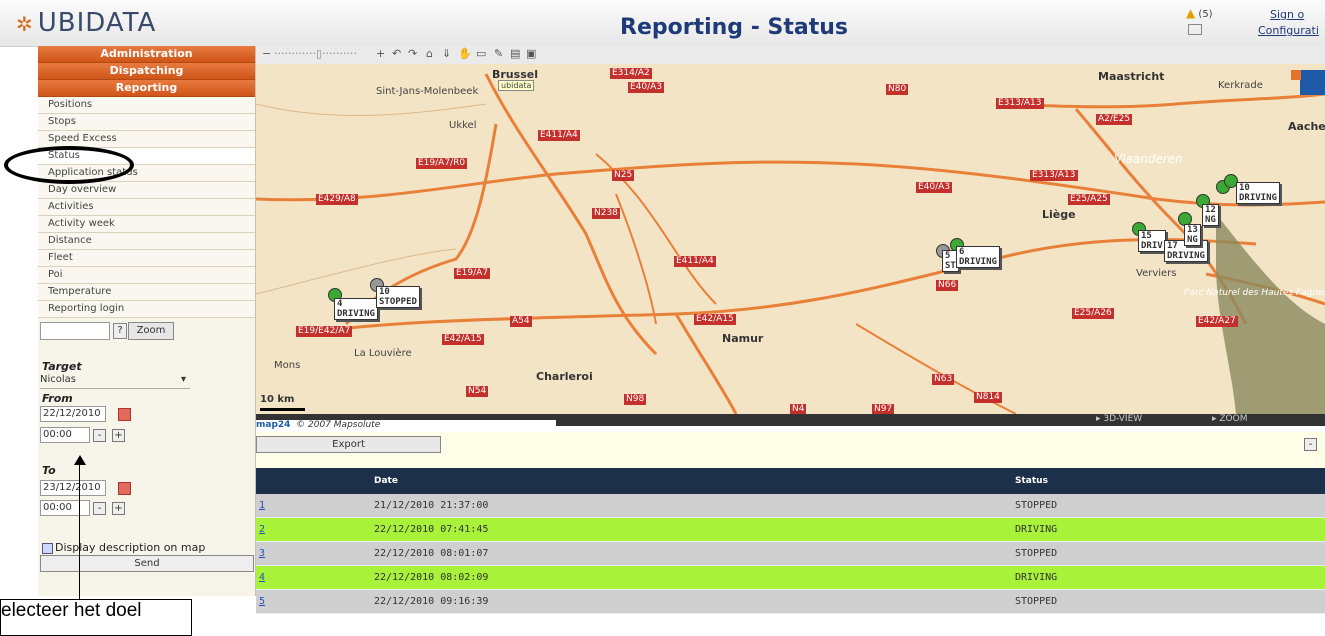 This screenshot has width=1325, height=636. What do you see at coordinates (691, 577) in the screenshot?
I see `date-cell: 22/12/2010 08:02:09` at bounding box center [691, 577].